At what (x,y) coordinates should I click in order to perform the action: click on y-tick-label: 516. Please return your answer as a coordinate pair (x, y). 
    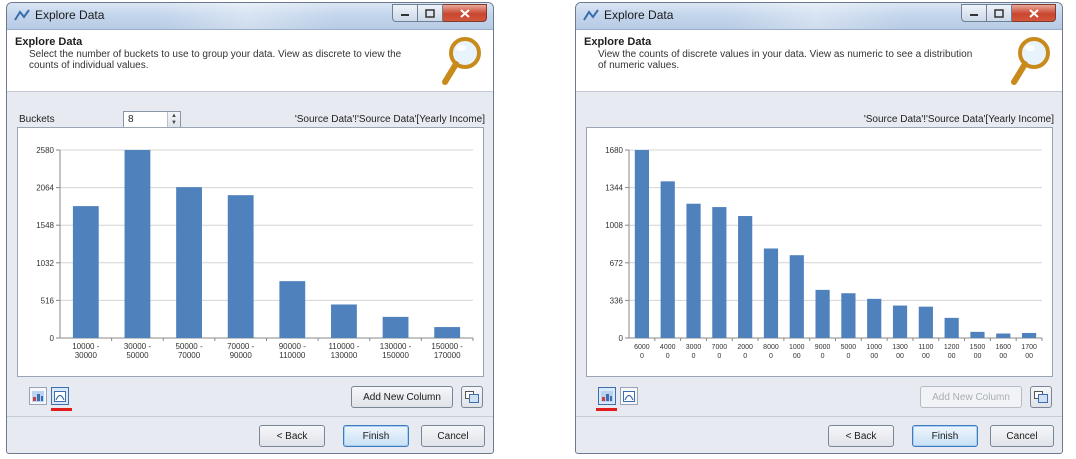
    Looking at the image, I should click on (48, 300).